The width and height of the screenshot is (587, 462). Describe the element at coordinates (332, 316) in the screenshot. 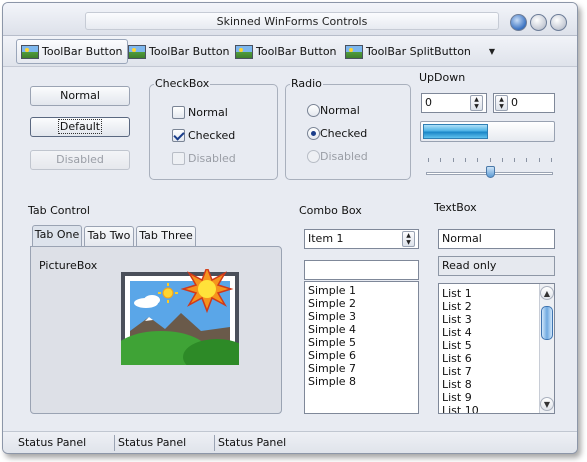

I see `list-item: Simple 3` at that location.